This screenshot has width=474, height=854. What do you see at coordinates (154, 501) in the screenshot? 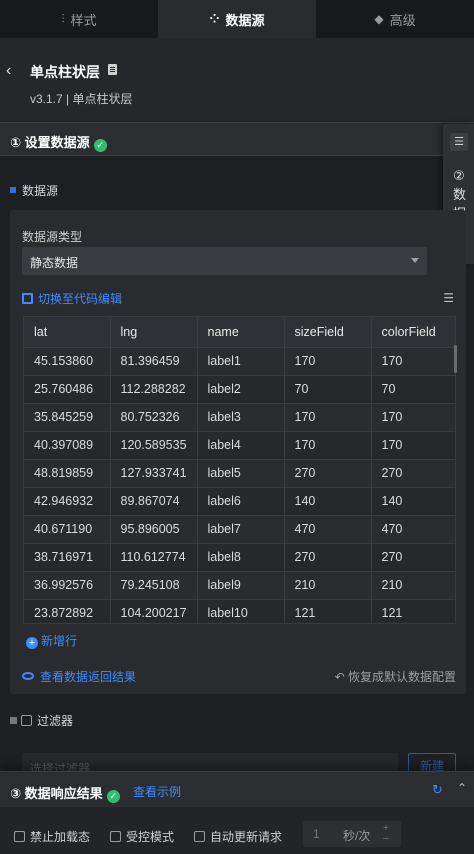
I see `table-cell: 89.867074` at bounding box center [154, 501].